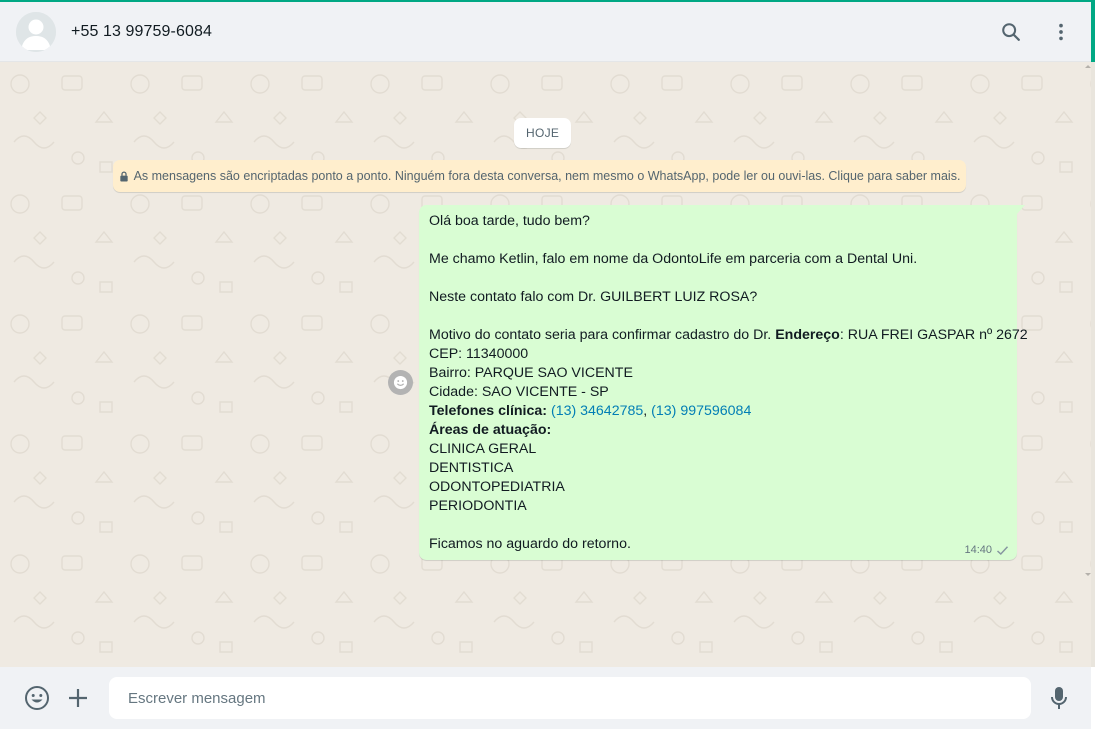 This screenshot has height=729, width=1095. I want to click on lock-icon, so click(124, 176).